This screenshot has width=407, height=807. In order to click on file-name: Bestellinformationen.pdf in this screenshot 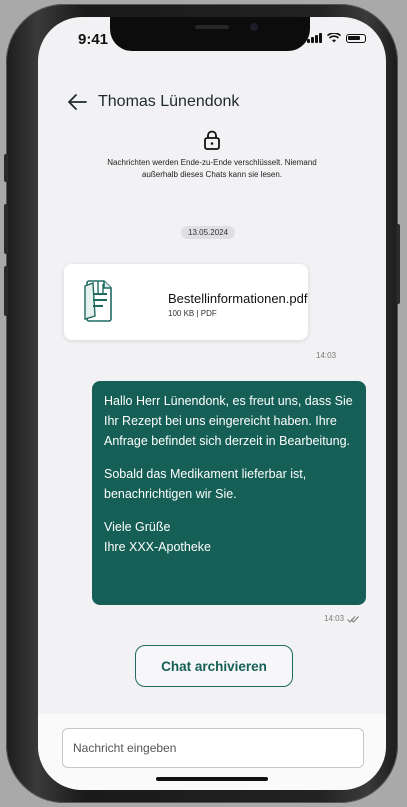, I will do `click(238, 298)`.